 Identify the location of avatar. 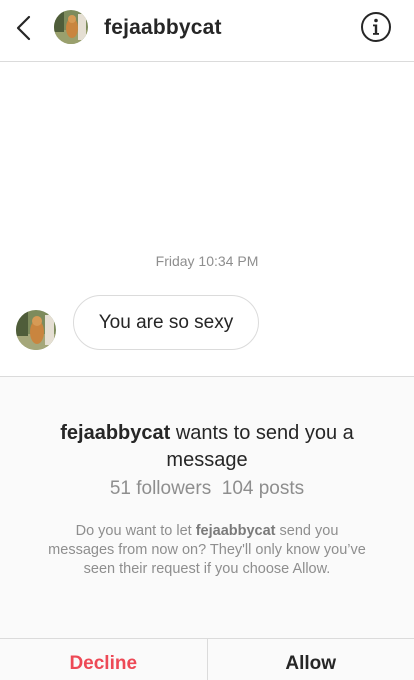
(71, 27).